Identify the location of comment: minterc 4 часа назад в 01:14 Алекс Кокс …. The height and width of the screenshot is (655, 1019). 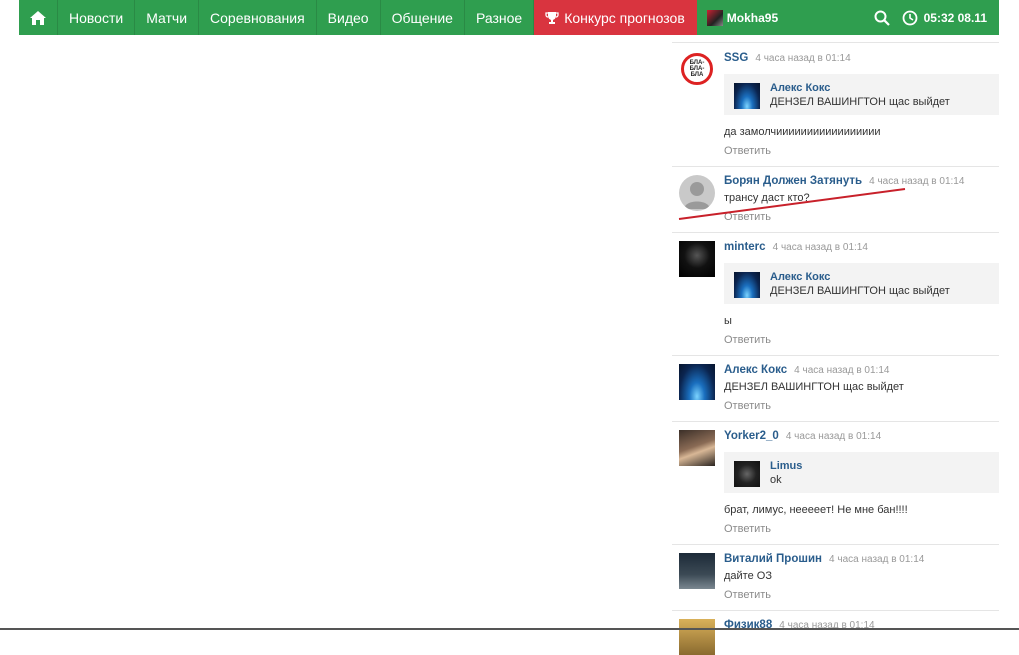
(835, 294).